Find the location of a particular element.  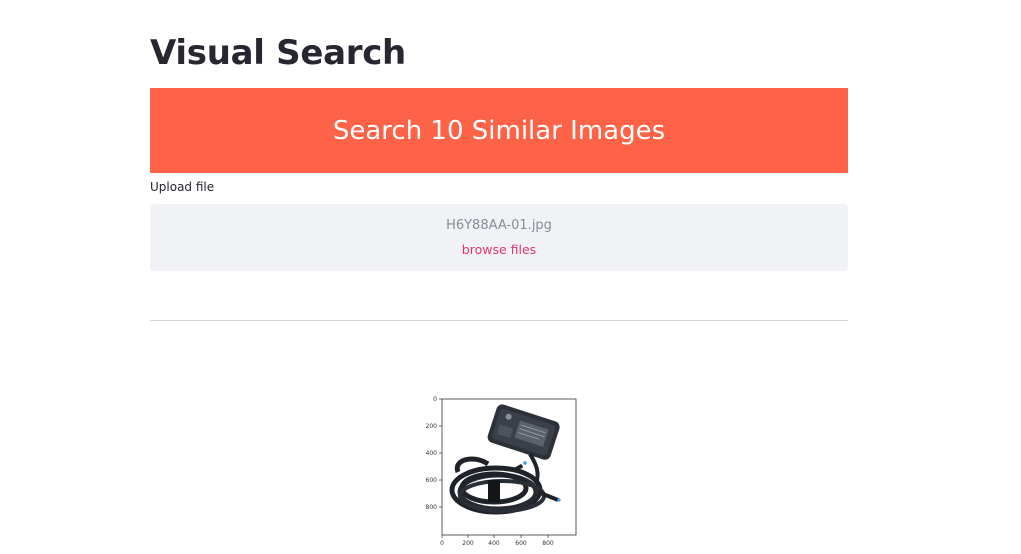

result-image-plot: 0 200 400 600 800 0 200 400 600 800 is located at coordinates (501, 471).